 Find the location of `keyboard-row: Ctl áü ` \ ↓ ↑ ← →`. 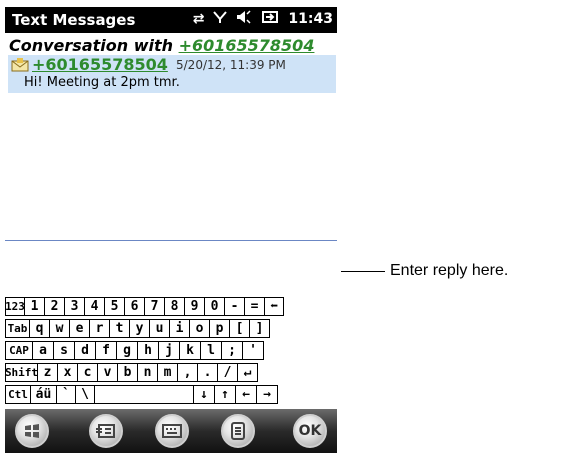

keyboard-row: Ctl áü ` \ ↓ ↑ ← → is located at coordinates (141, 394).